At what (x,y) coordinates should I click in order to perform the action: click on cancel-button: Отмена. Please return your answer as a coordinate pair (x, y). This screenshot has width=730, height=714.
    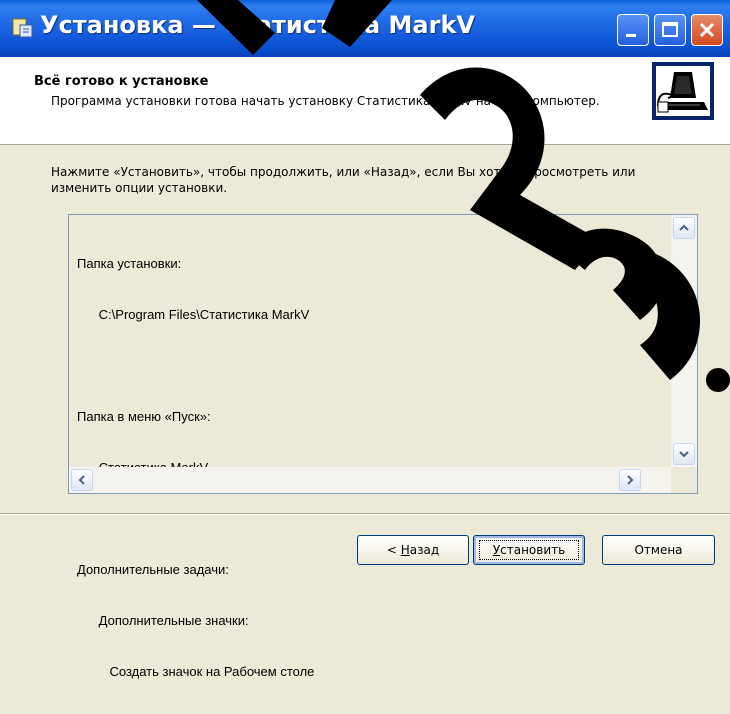
    Looking at the image, I should click on (658, 550).